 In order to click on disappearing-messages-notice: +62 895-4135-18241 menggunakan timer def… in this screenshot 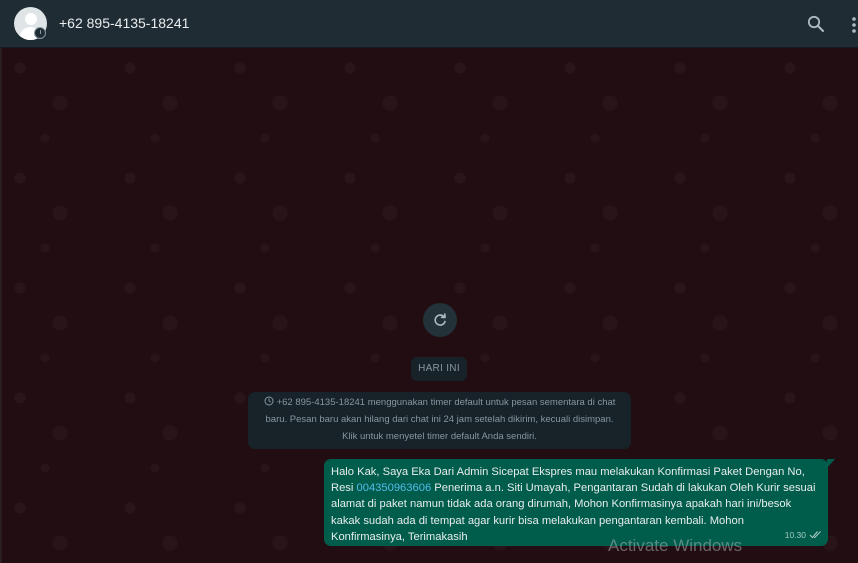, I will do `click(439, 420)`.